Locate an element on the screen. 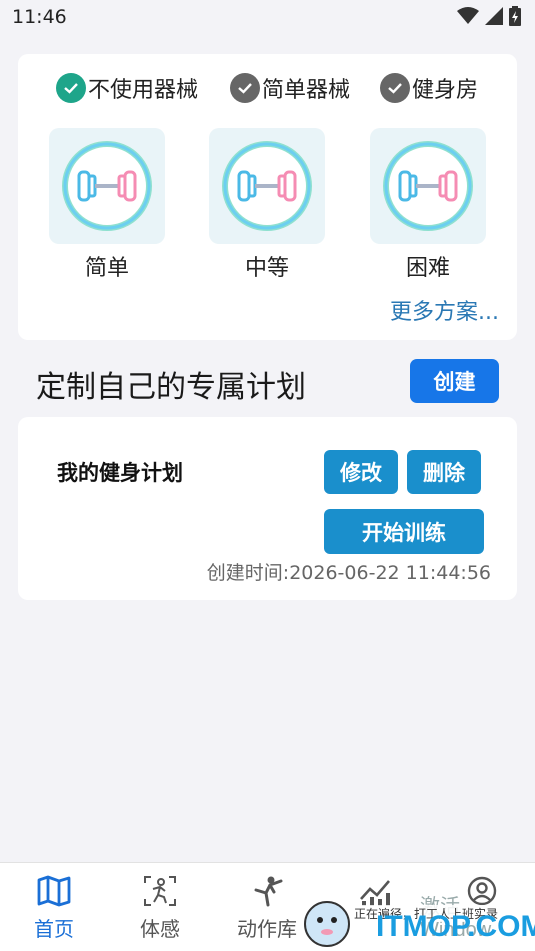 The image size is (535, 951). status-bar: 11:46 is located at coordinates (267, 18).